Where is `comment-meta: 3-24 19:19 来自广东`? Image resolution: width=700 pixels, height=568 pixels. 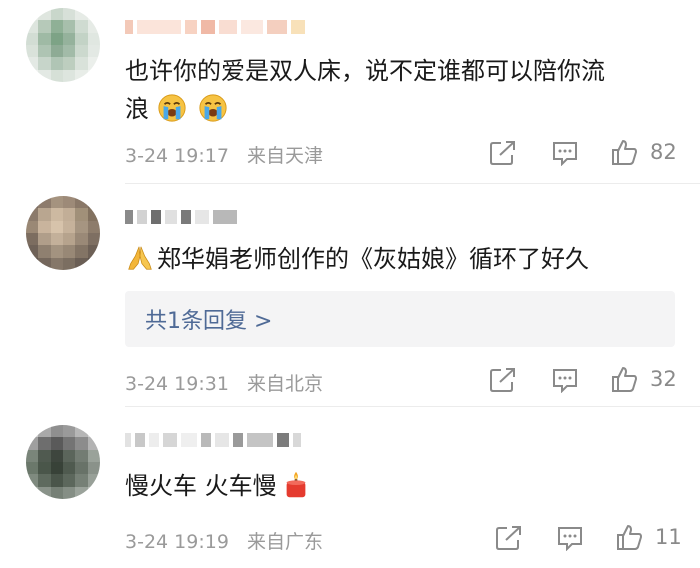
comment-meta: 3-24 19:19 来自广东 is located at coordinates (224, 540).